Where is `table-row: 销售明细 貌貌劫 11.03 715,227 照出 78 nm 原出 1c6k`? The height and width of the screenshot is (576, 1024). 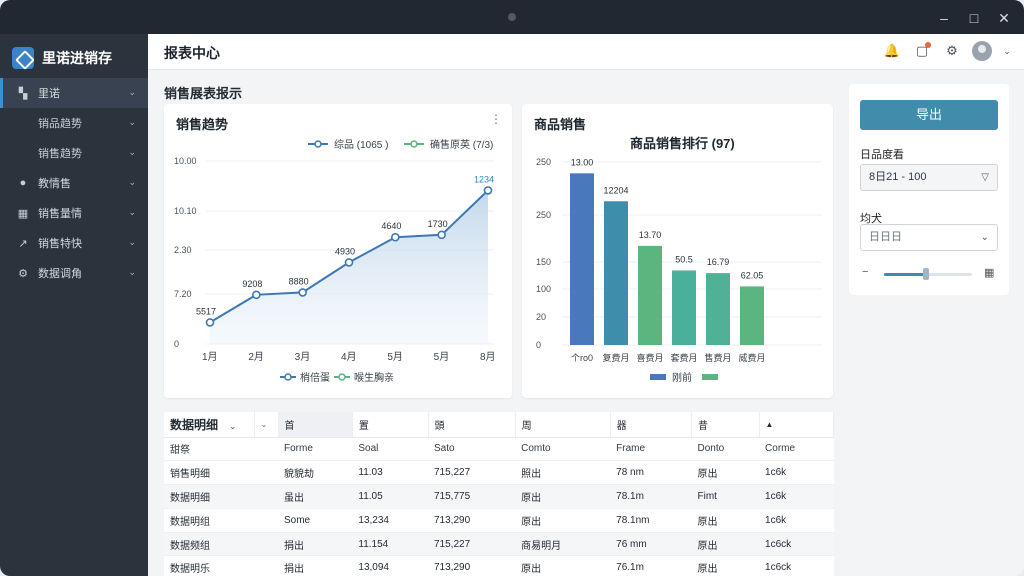 table-row: 销售明细 貌貌劫 11.03 715,227 照出 78 nm 原出 1c6k is located at coordinates (499, 473).